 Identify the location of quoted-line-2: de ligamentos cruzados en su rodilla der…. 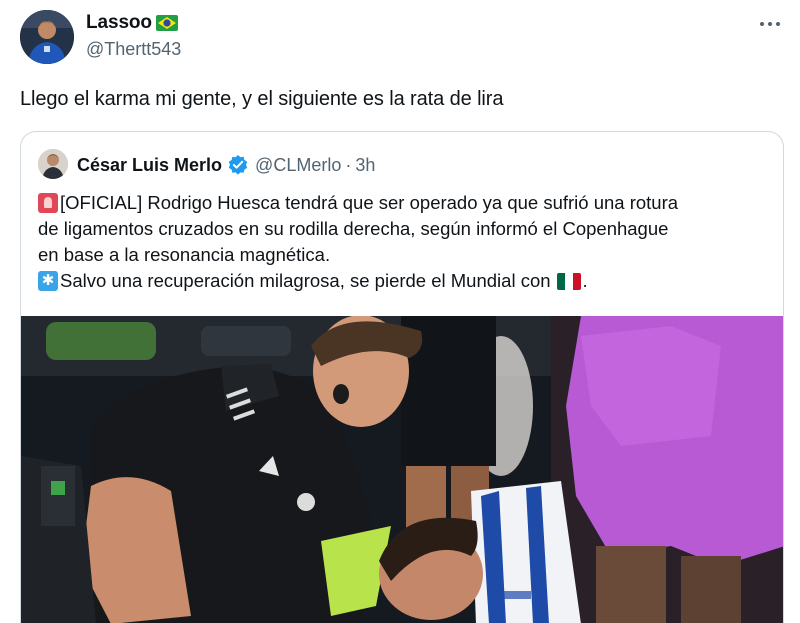
(405, 229).